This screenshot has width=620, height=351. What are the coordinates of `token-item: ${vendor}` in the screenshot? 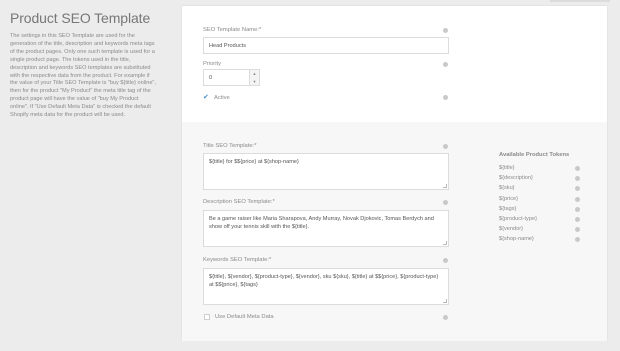 It's located at (511, 229).